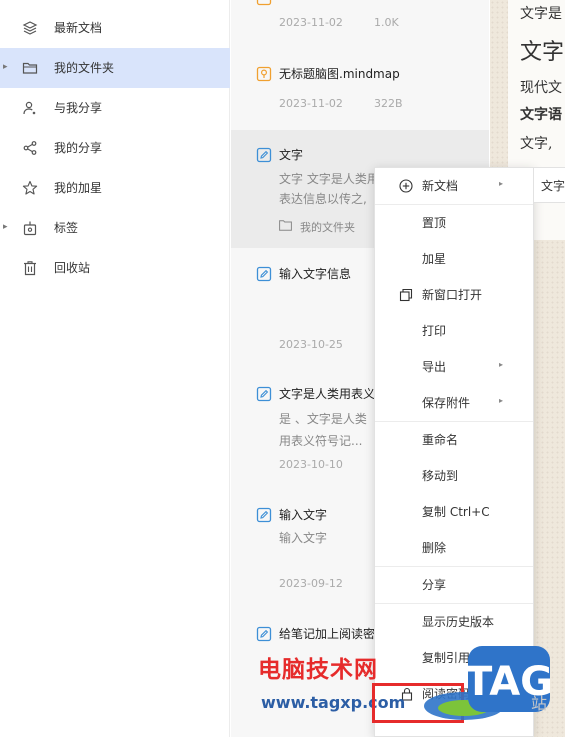 This screenshot has height=737, width=565. Describe the element at coordinates (406, 295) in the screenshot. I see `new-window-icon` at that location.